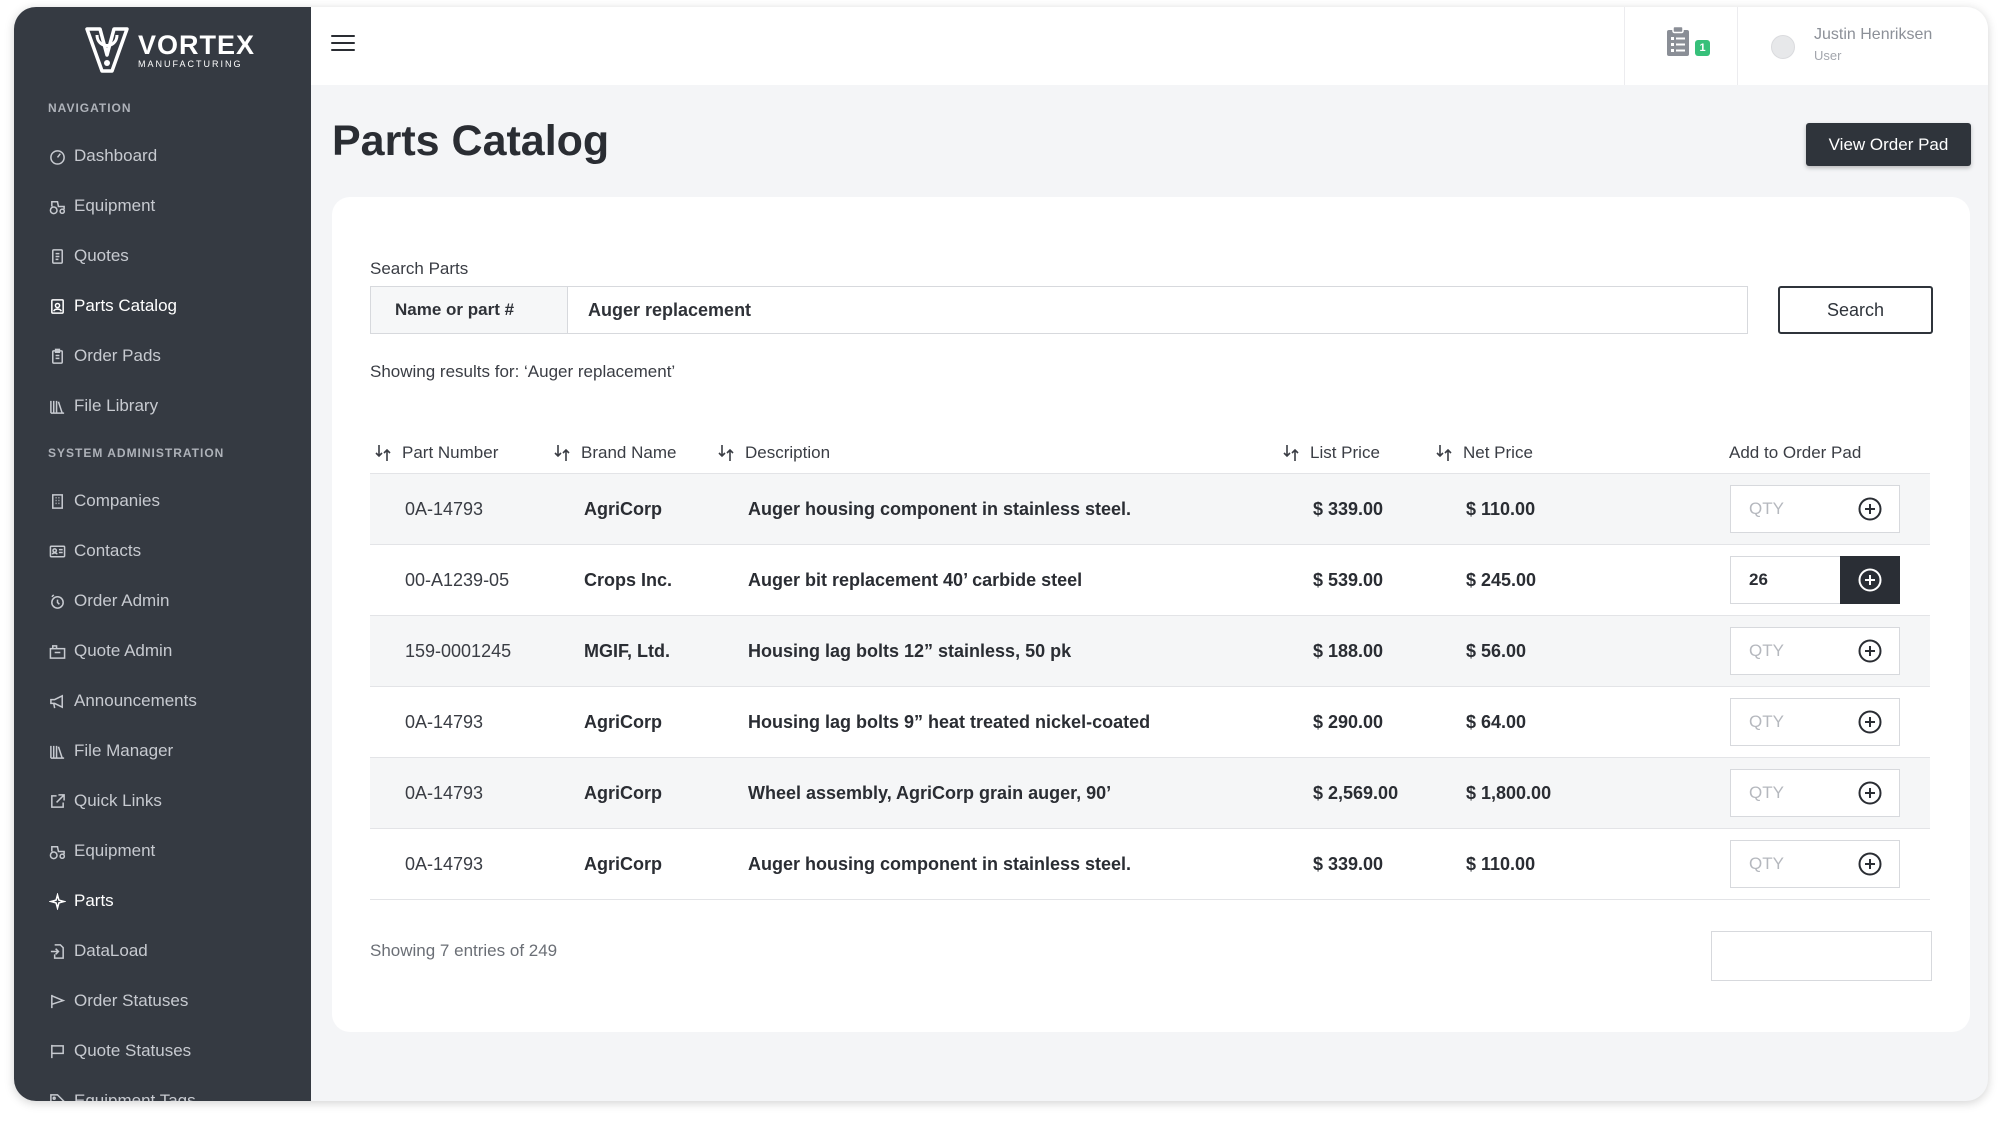 Image resolution: width=2000 pixels, height=1122 pixels. I want to click on sidebar-item-quotes: Quotes, so click(88, 256).